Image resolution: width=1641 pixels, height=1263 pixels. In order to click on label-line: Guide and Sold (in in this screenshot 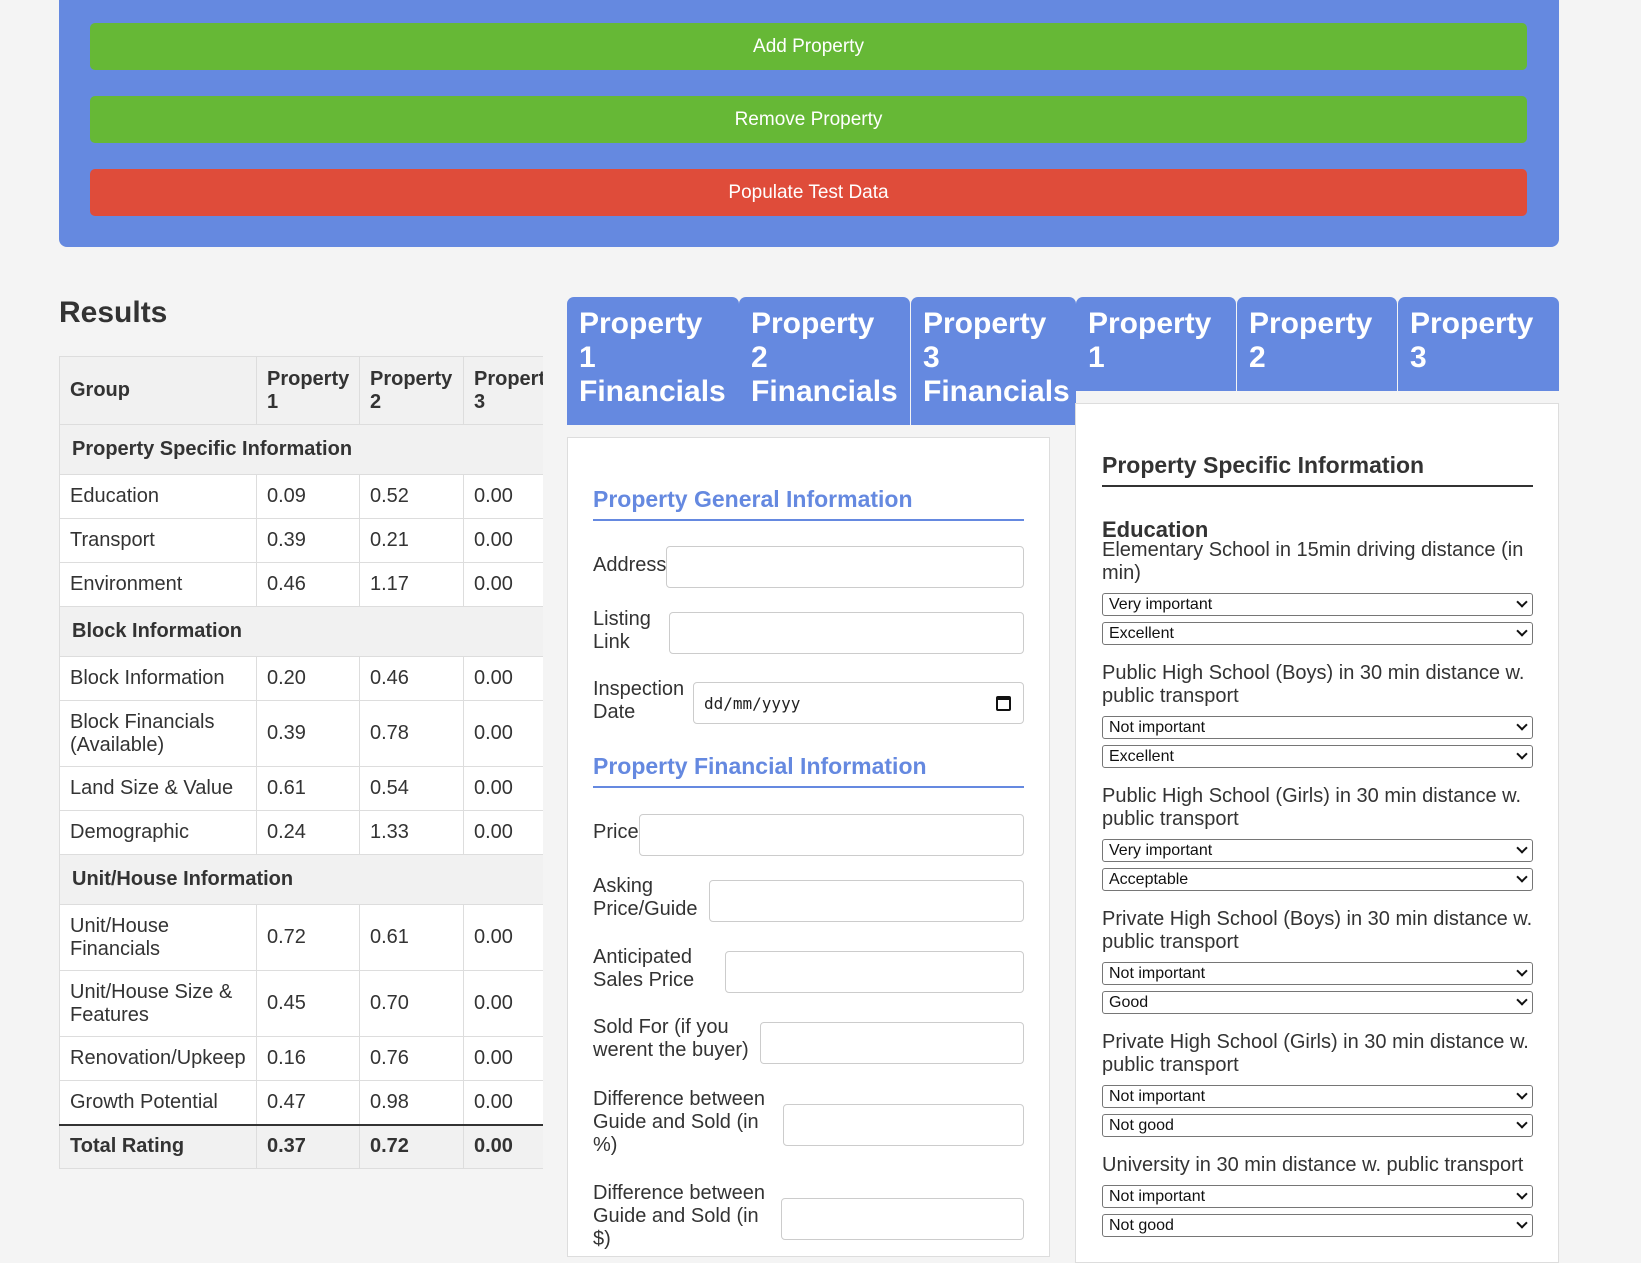, I will do `click(676, 1122)`.